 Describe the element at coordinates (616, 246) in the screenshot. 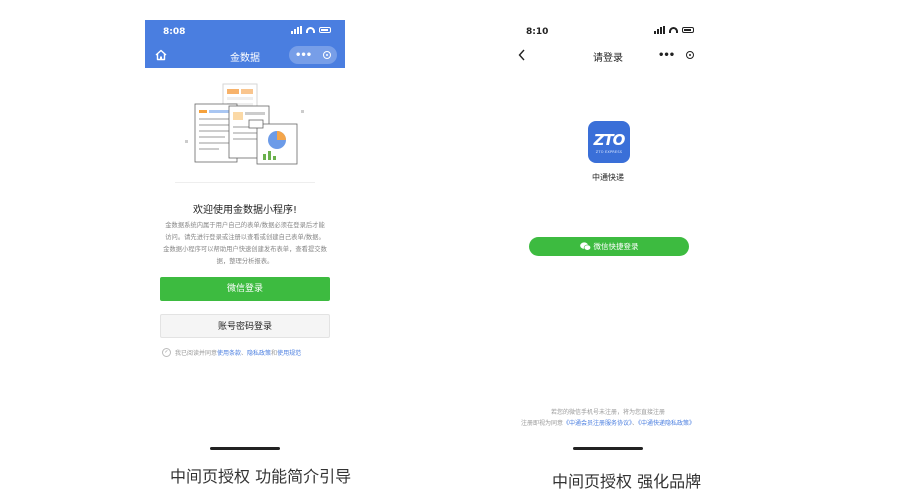

I see `wechat-quick-login-label: 微信快捷登录` at that location.